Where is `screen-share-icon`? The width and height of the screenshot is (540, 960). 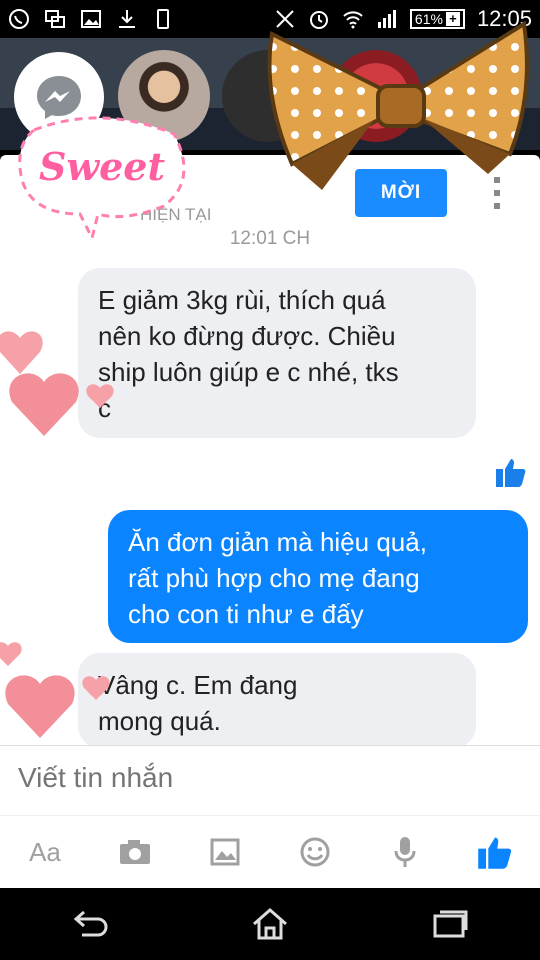
screen-share-icon is located at coordinates (55, 19).